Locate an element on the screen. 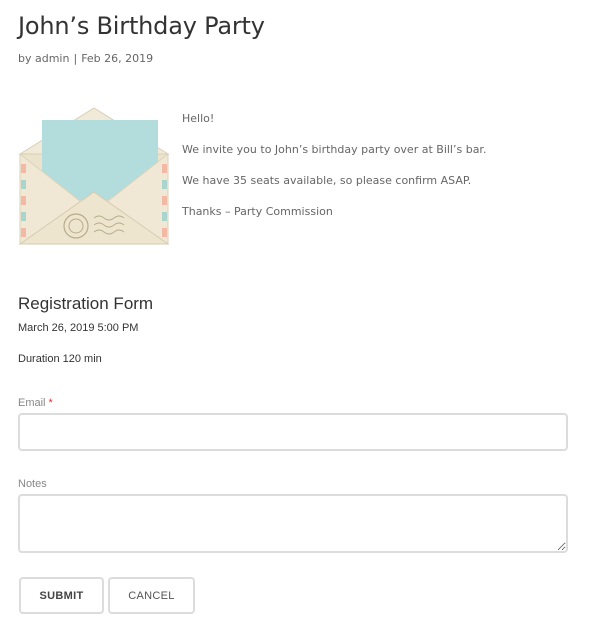  event-duration: Duration 120 min is located at coordinates (60, 359).